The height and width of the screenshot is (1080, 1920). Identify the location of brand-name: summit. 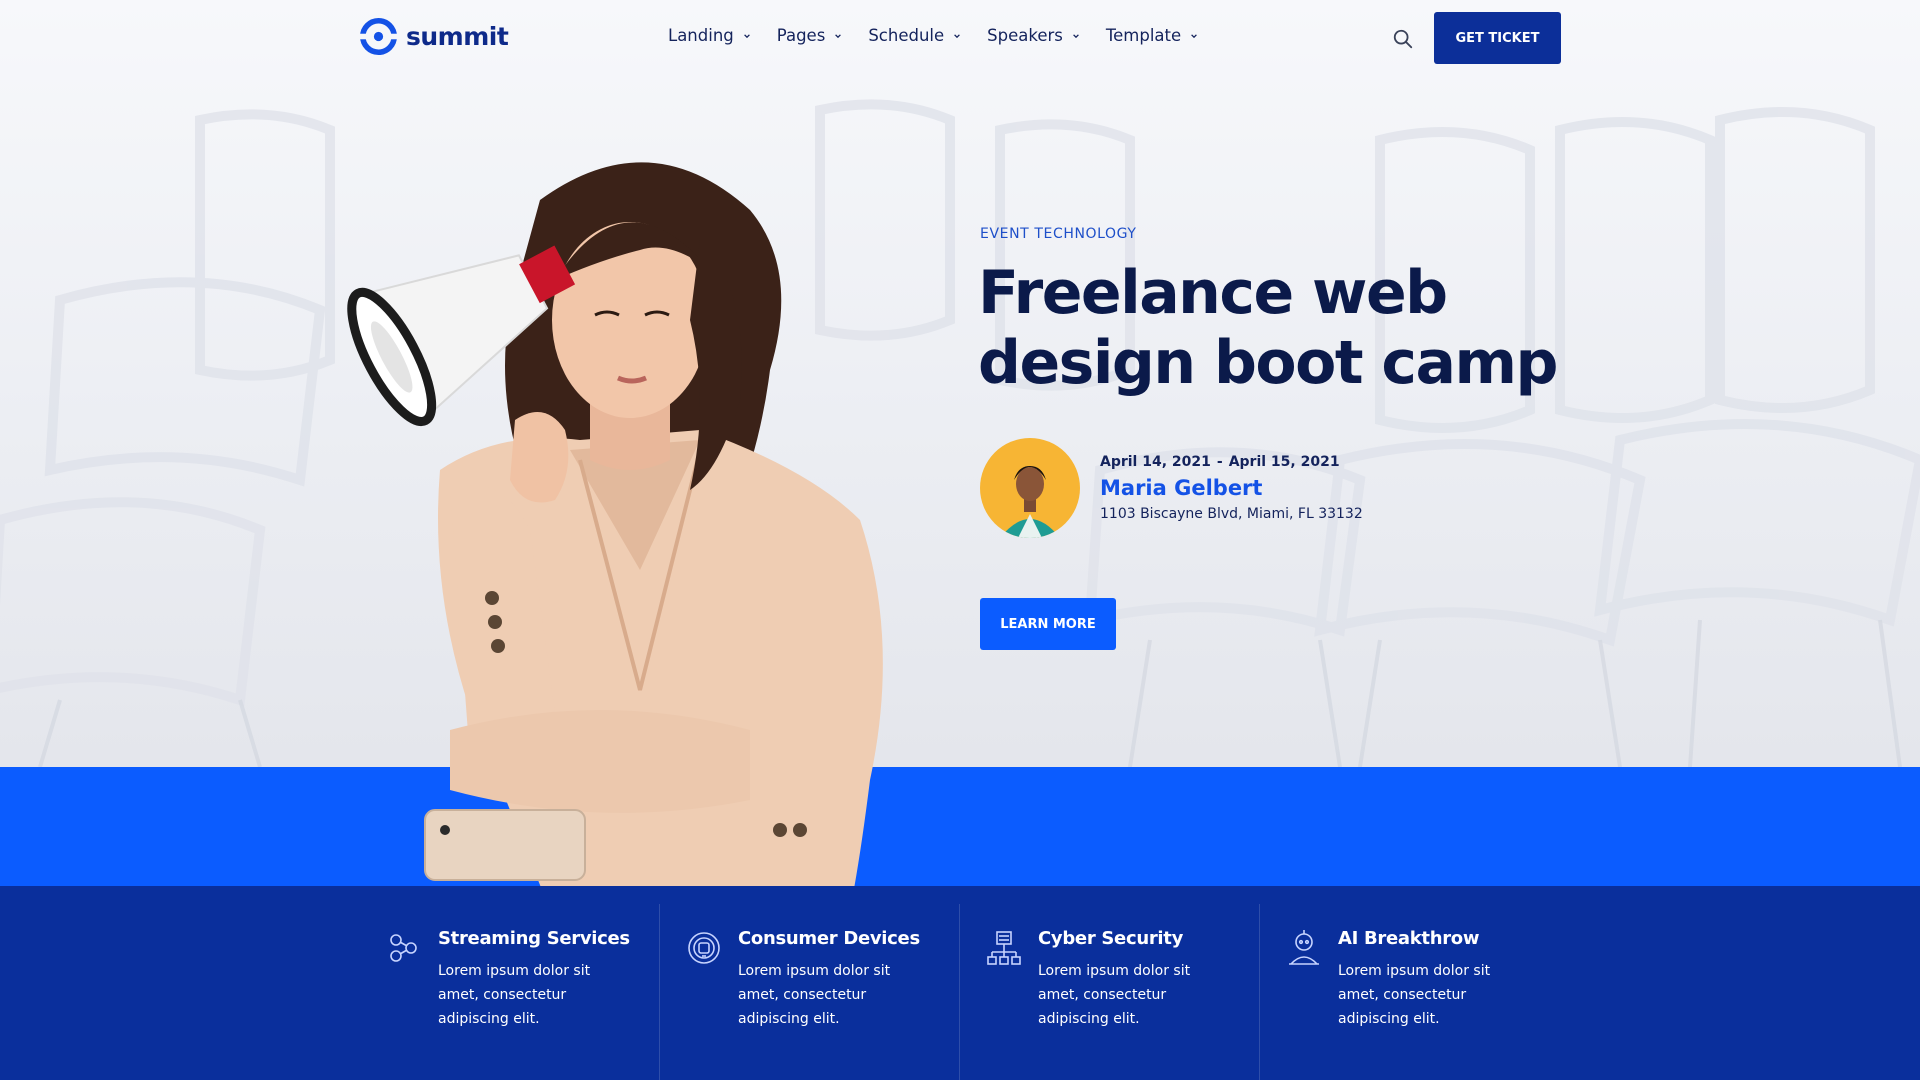
(457, 36).